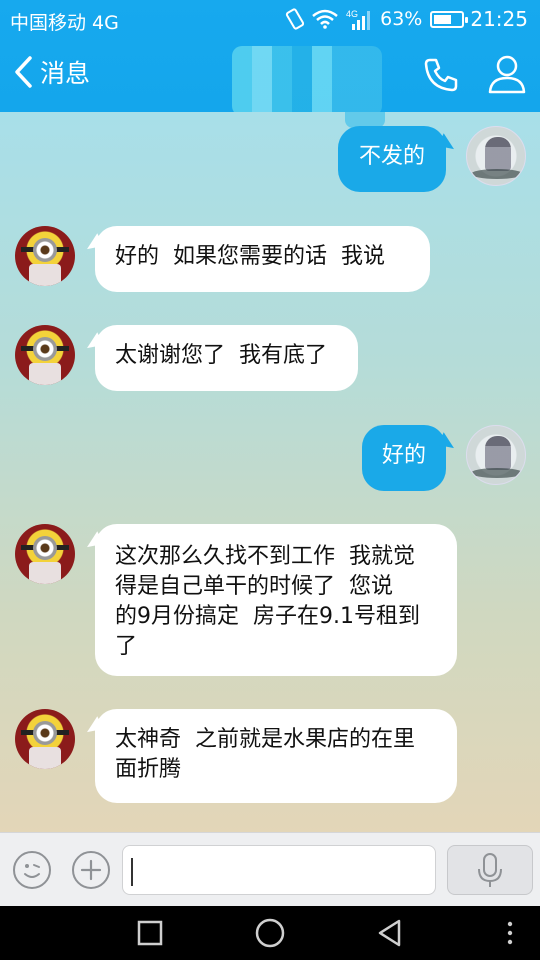  I want to click on system-nav-bar, so click(270, 933).